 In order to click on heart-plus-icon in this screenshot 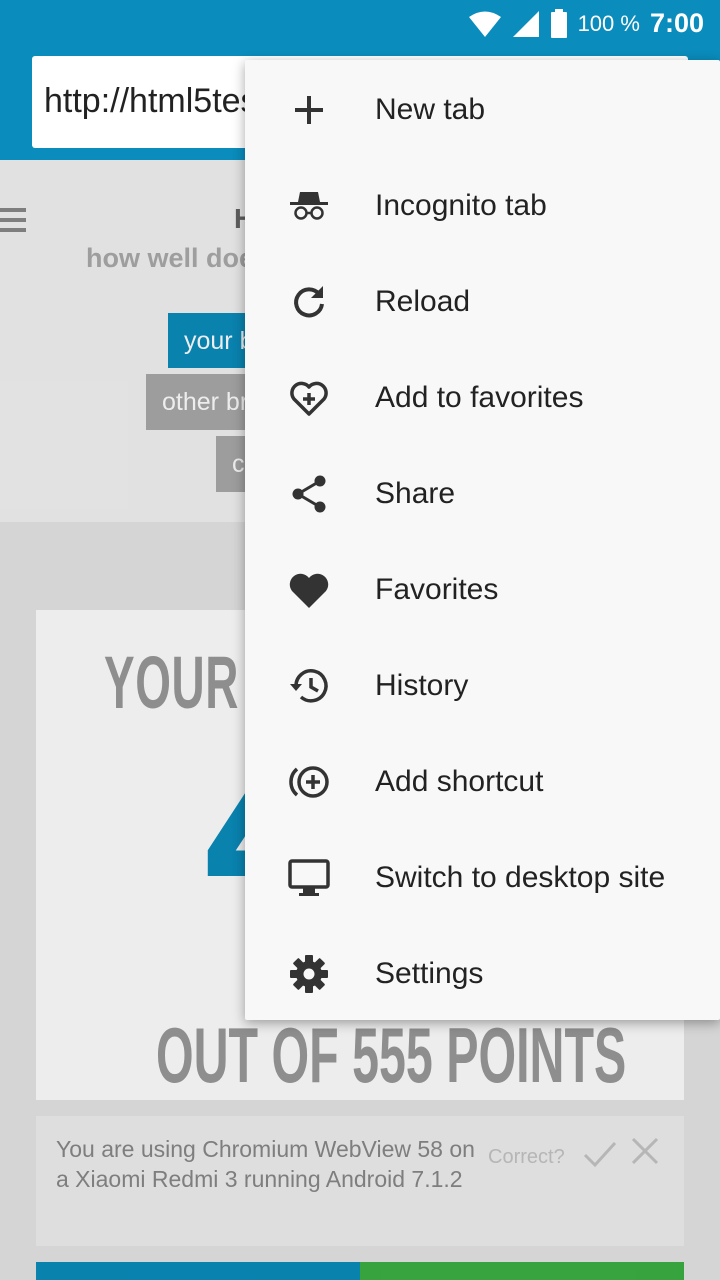, I will do `click(309, 398)`.